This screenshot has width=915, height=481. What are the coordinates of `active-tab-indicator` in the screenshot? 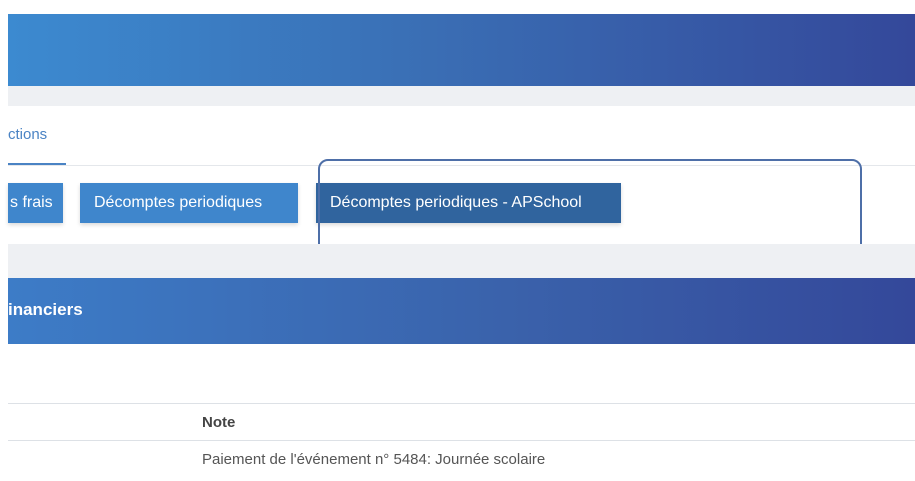 It's located at (37, 164).